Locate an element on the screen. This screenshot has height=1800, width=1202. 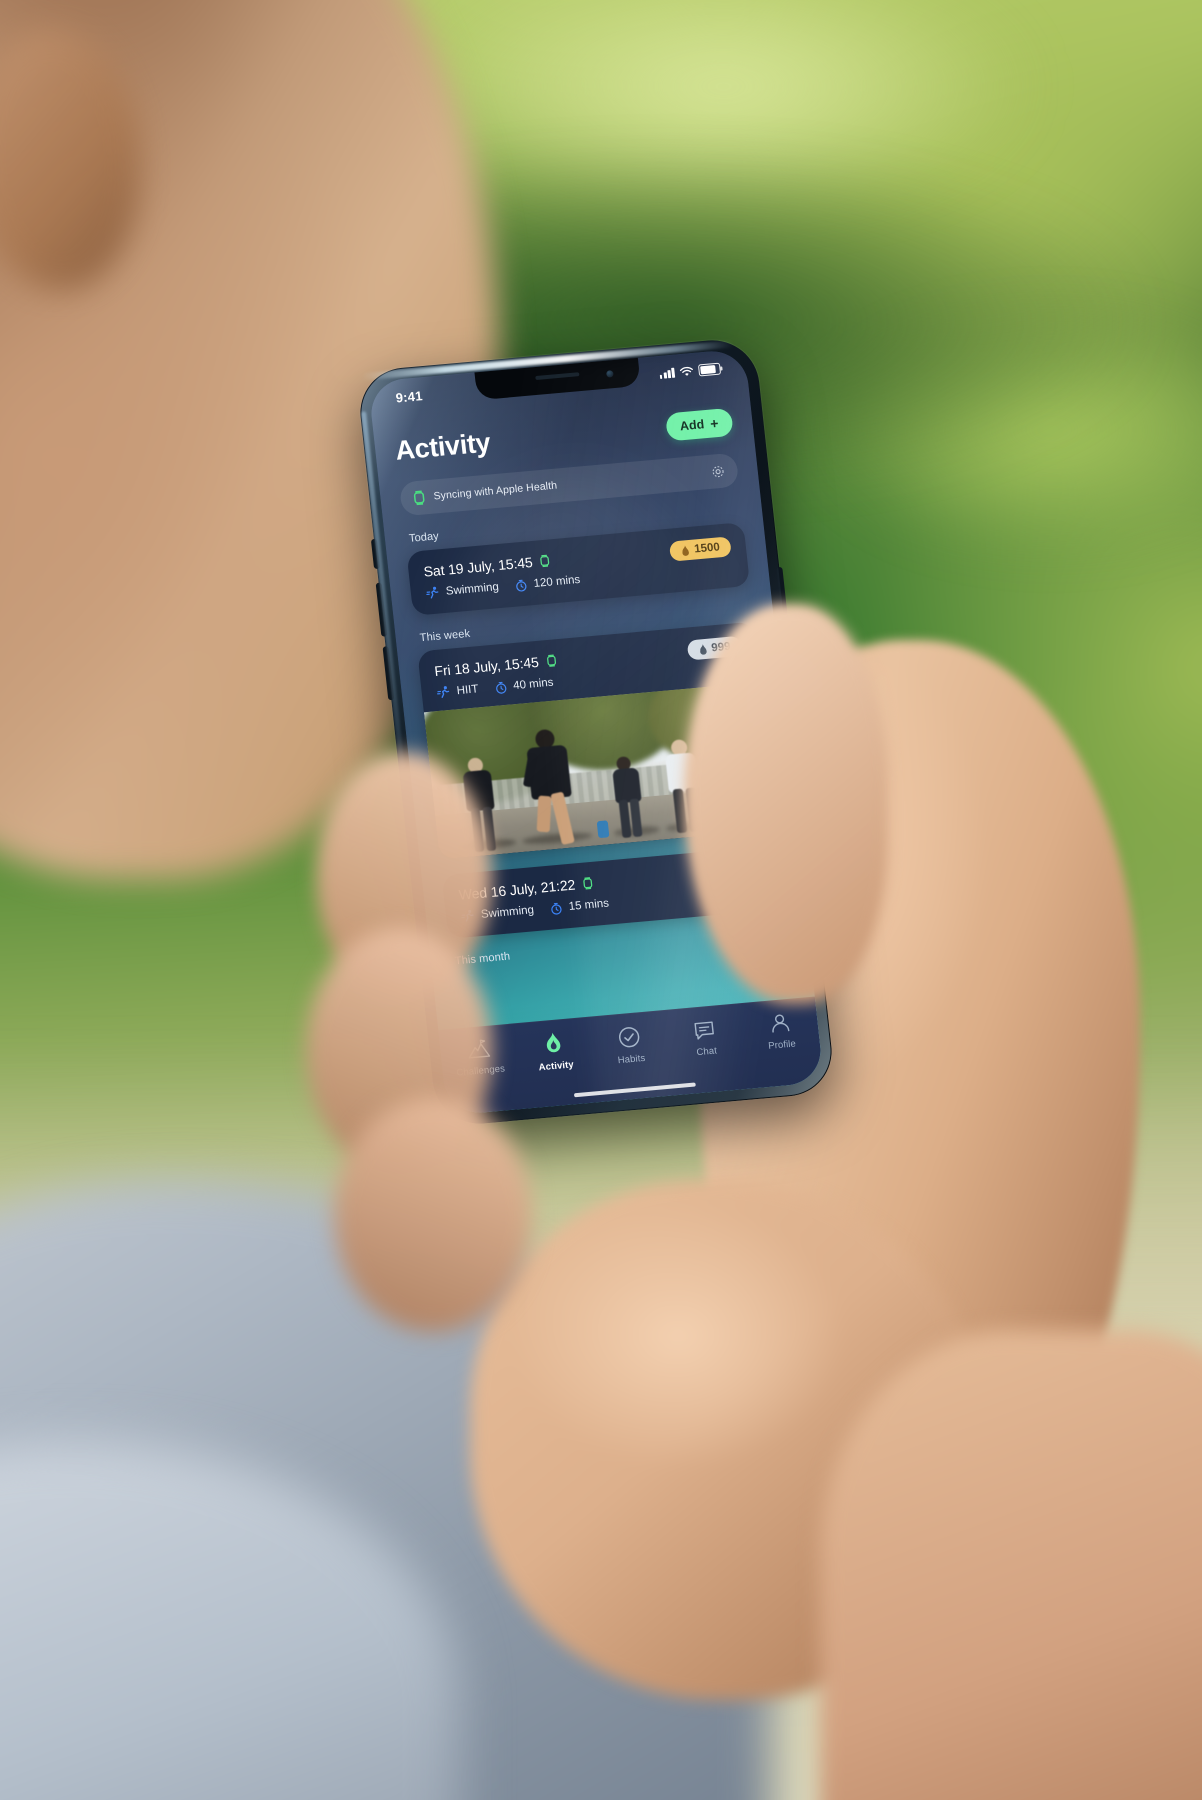
activity-duration-text: 40 mins is located at coordinates (533, 684).